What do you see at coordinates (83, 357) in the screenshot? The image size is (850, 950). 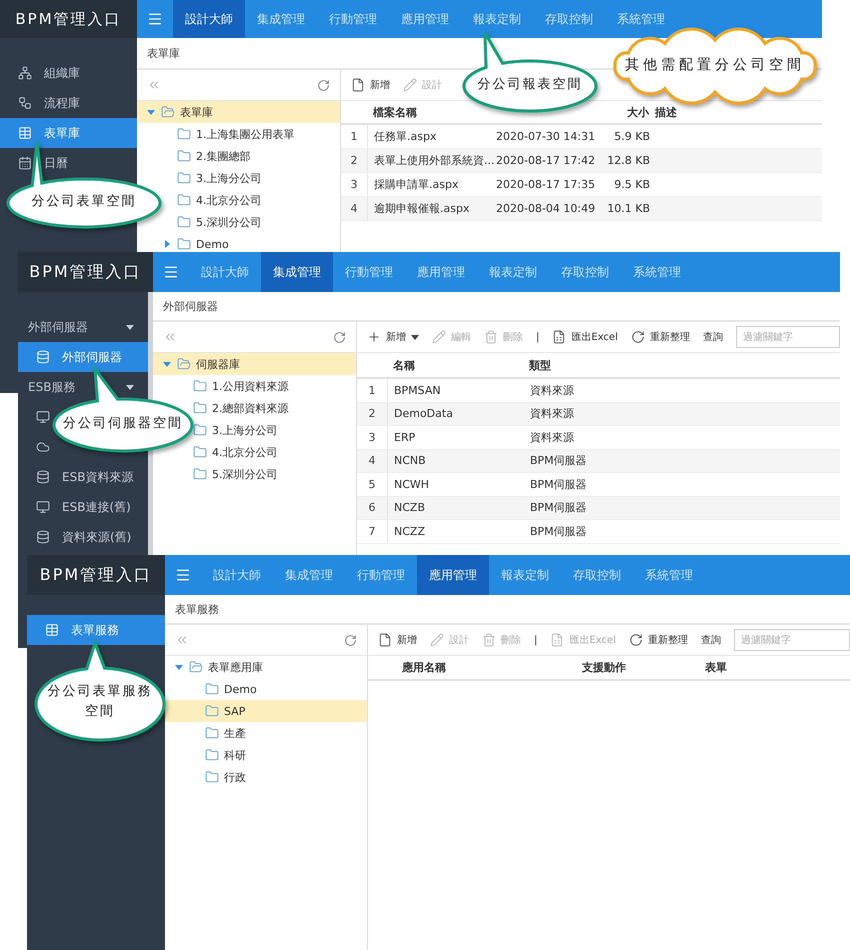 I see `sidebar-item: 外部伺服器` at bounding box center [83, 357].